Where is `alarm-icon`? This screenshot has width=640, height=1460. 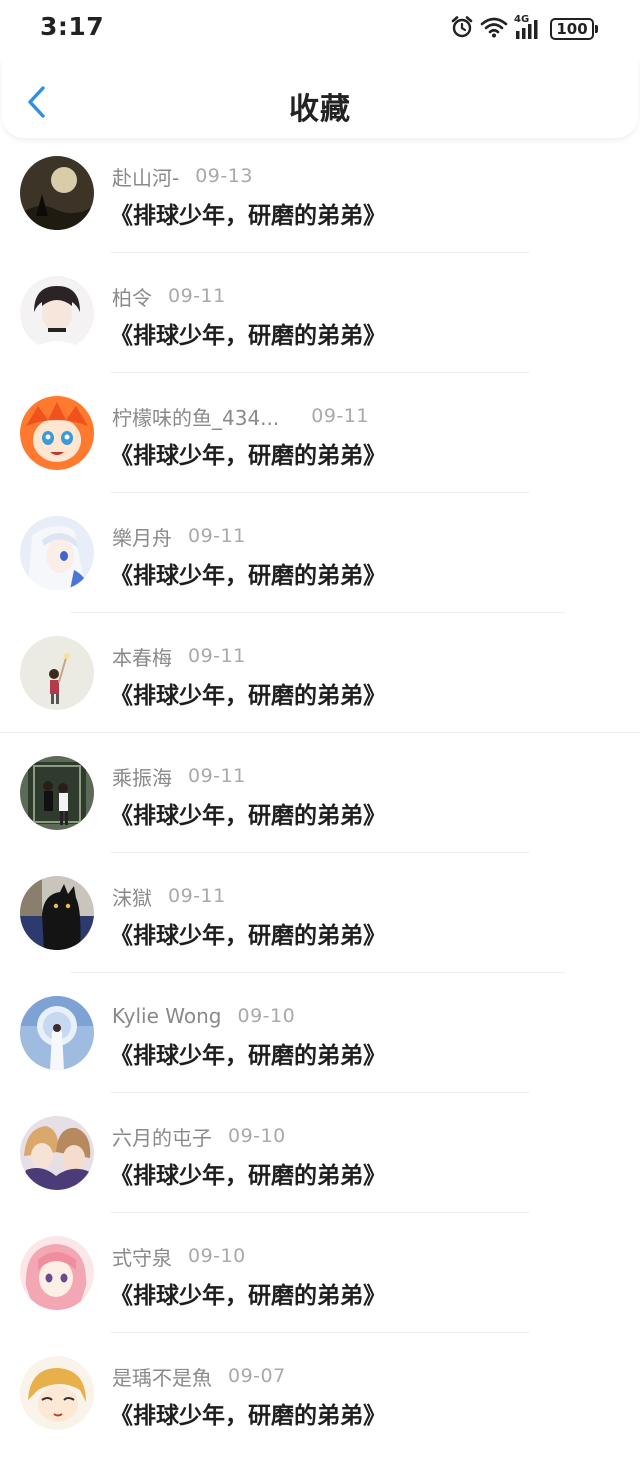 alarm-icon is located at coordinates (462, 29).